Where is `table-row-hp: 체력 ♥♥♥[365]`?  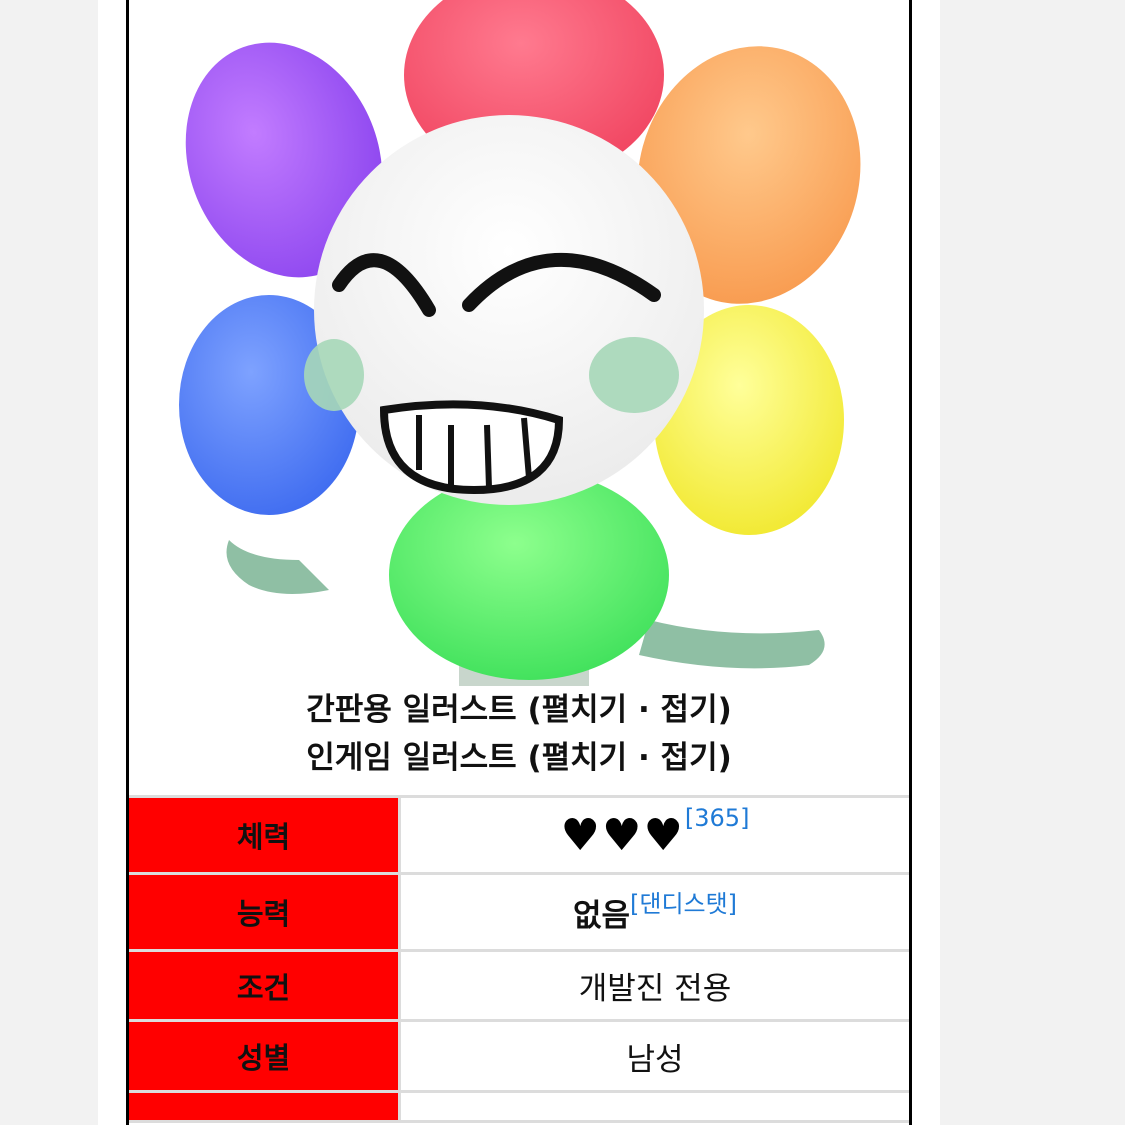
table-row-hp: 체력 ♥♥♥[365] is located at coordinates (519, 835).